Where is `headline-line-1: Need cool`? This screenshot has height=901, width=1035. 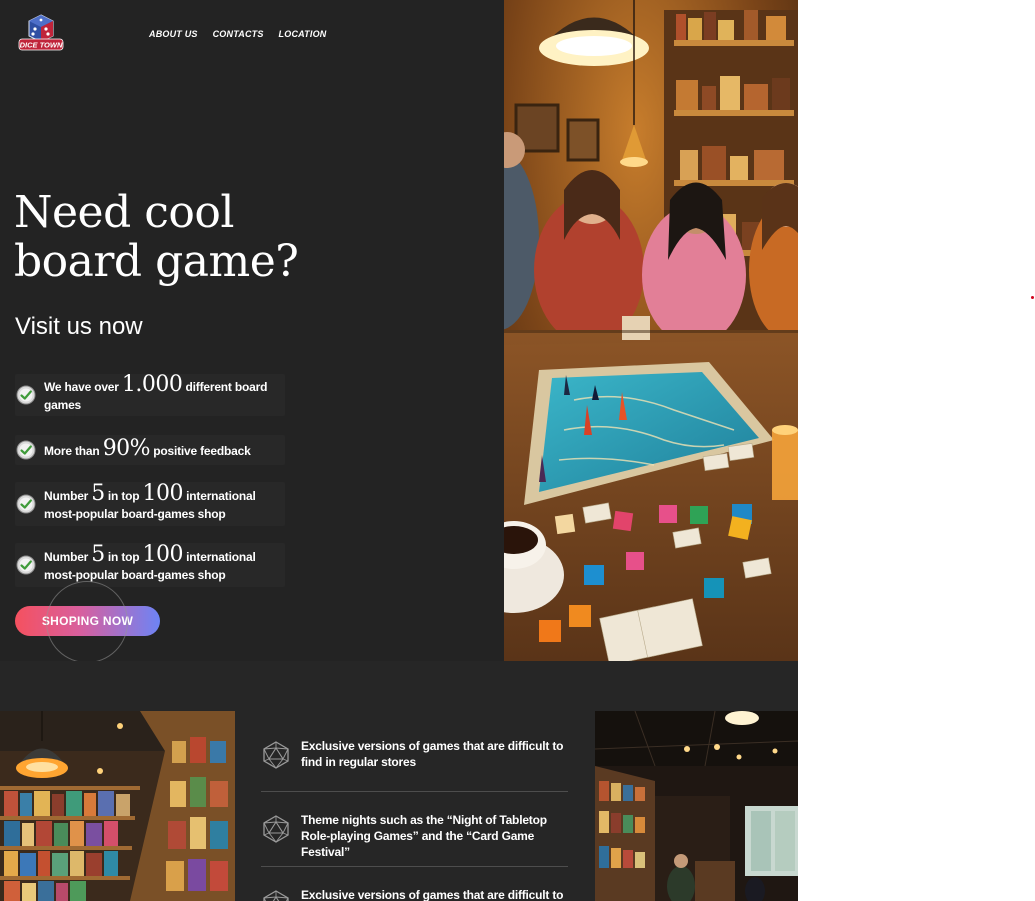 headline-line-1: Need cool is located at coordinates (124, 212).